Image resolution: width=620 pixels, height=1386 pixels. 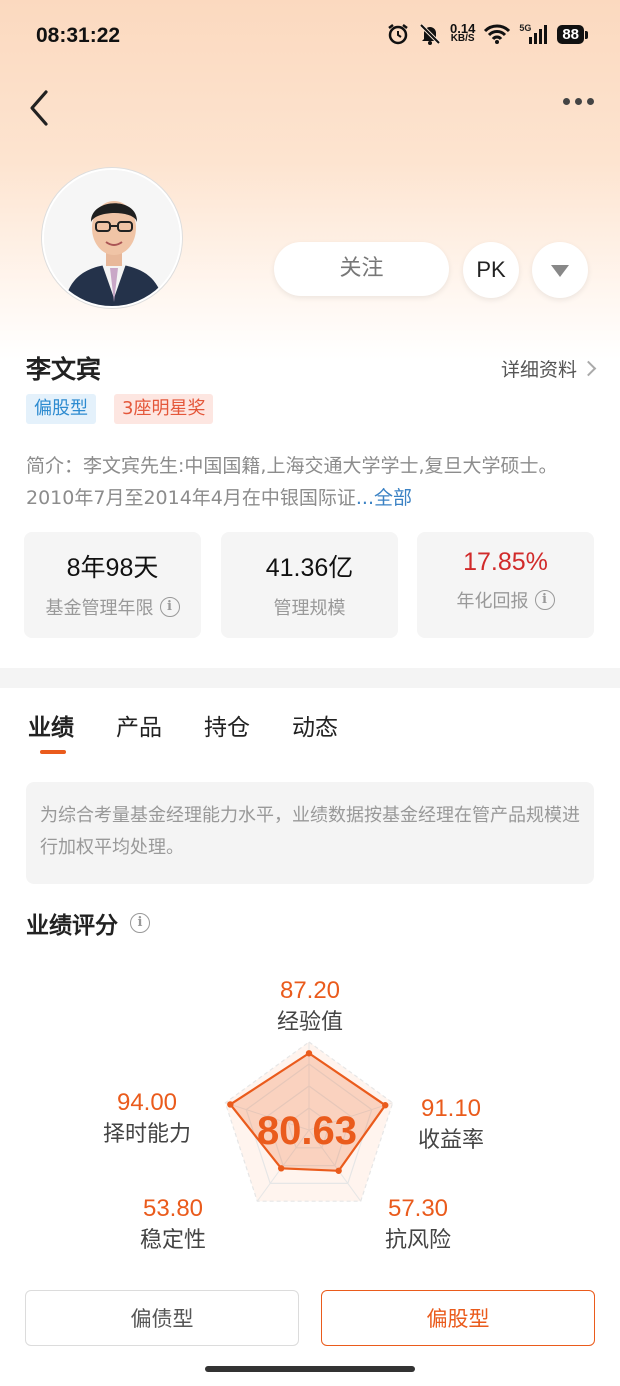 What do you see at coordinates (310, 1369) in the screenshot?
I see `home-indicator` at bounding box center [310, 1369].